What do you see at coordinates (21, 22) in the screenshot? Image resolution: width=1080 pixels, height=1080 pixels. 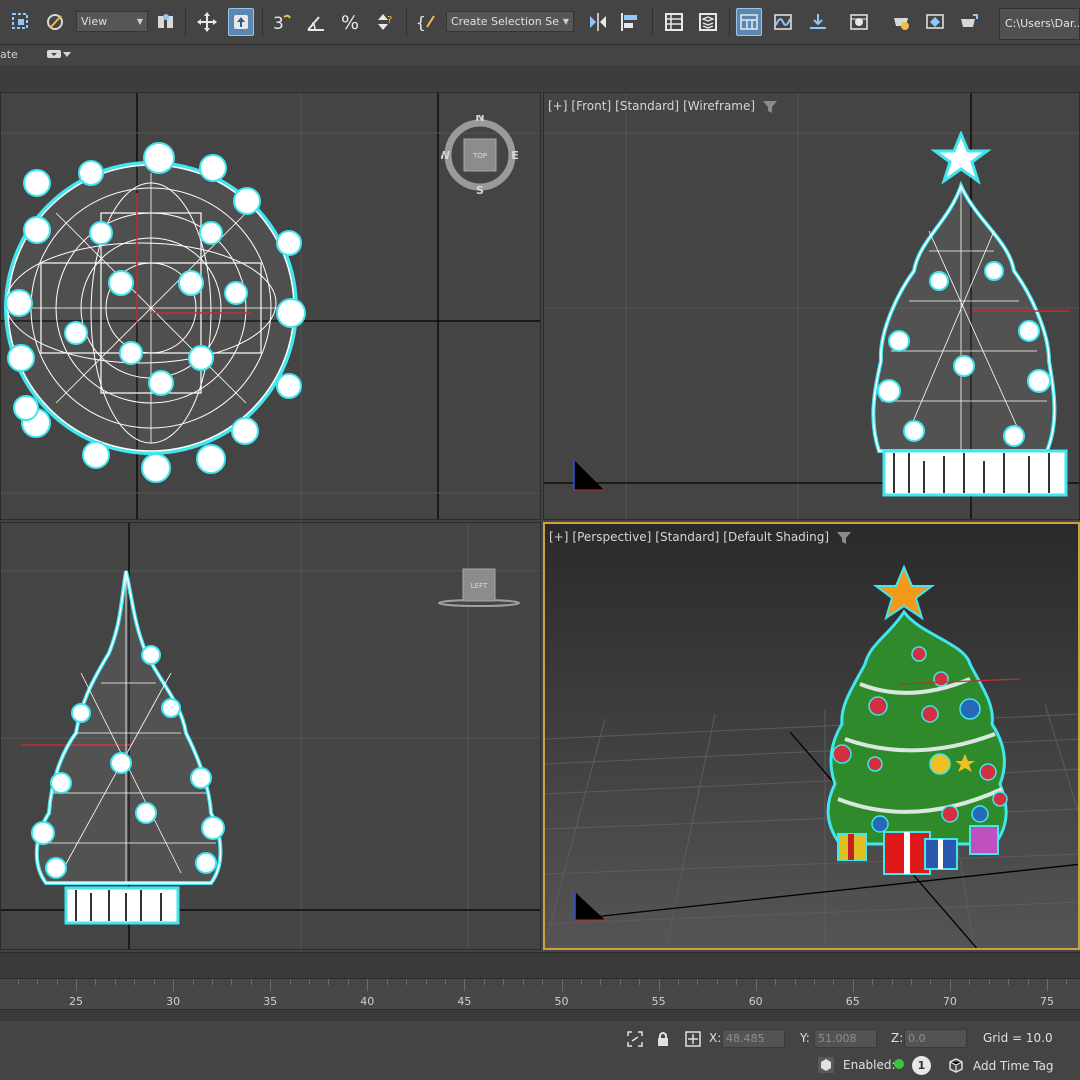 I see `select-region-icon` at bounding box center [21, 22].